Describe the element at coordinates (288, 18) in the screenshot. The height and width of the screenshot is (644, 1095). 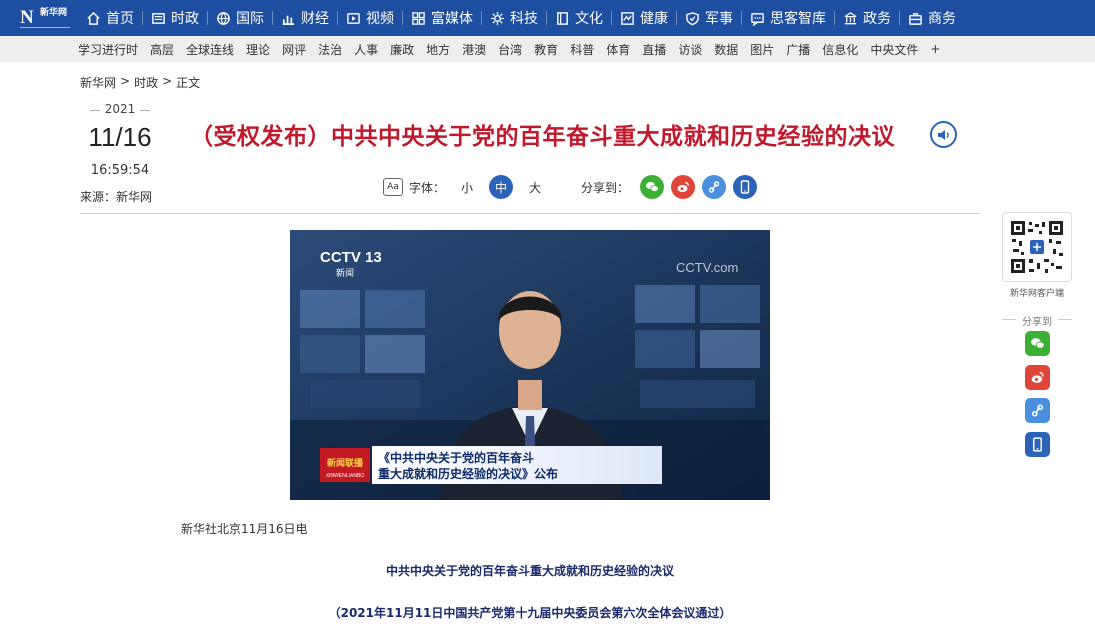
I see `finance-icon` at that location.